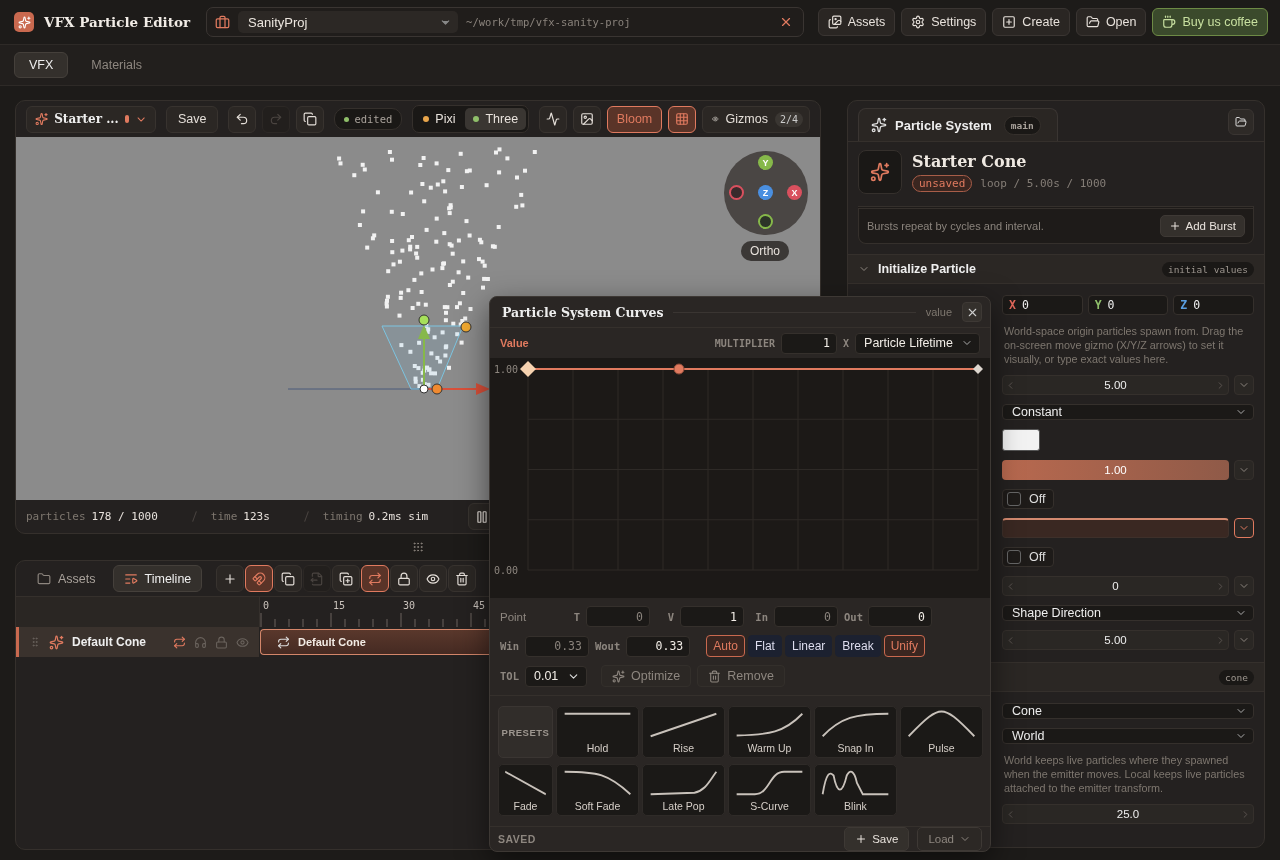 This screenshot has width=1280, height=860. I want to click on image-icon, so click(587, 119).